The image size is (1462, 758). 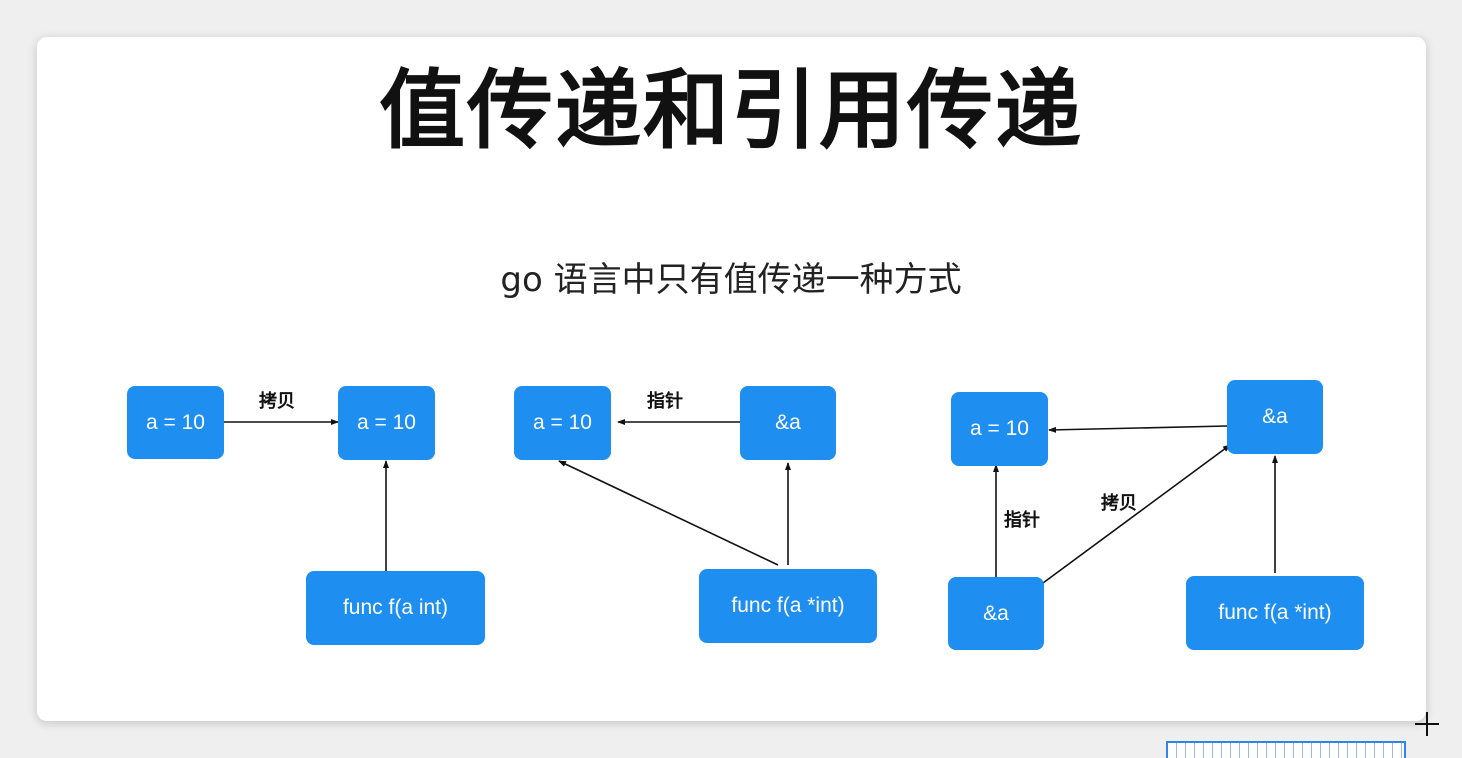 I want to click on d1-left-node: a = 10, so click(x=175, y=422).